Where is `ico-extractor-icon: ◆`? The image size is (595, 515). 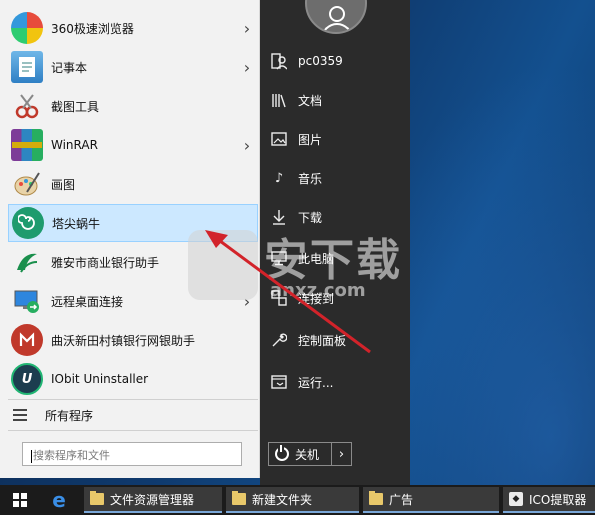 ico-extractor-icon: ◆ is located at coordinates (516, 499).